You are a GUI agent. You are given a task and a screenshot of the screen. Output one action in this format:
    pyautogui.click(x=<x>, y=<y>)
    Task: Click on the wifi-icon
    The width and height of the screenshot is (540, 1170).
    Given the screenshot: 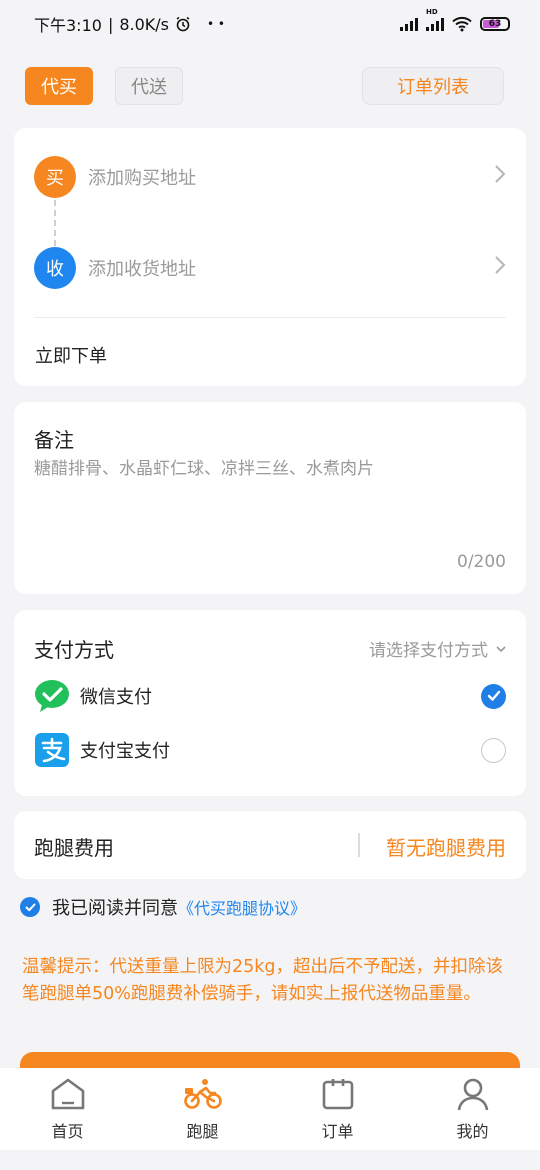 What is the action you would take?
    pyautogui.click(x=462, y=24)
    